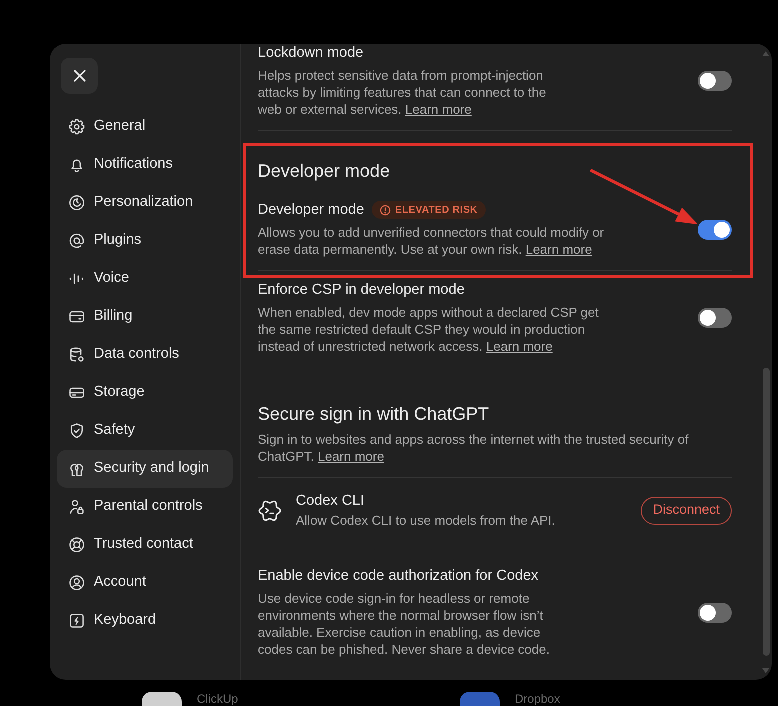 This screenshot has width=778, height=706. I want to click on circle-swirl-icon, so click(77, 203).